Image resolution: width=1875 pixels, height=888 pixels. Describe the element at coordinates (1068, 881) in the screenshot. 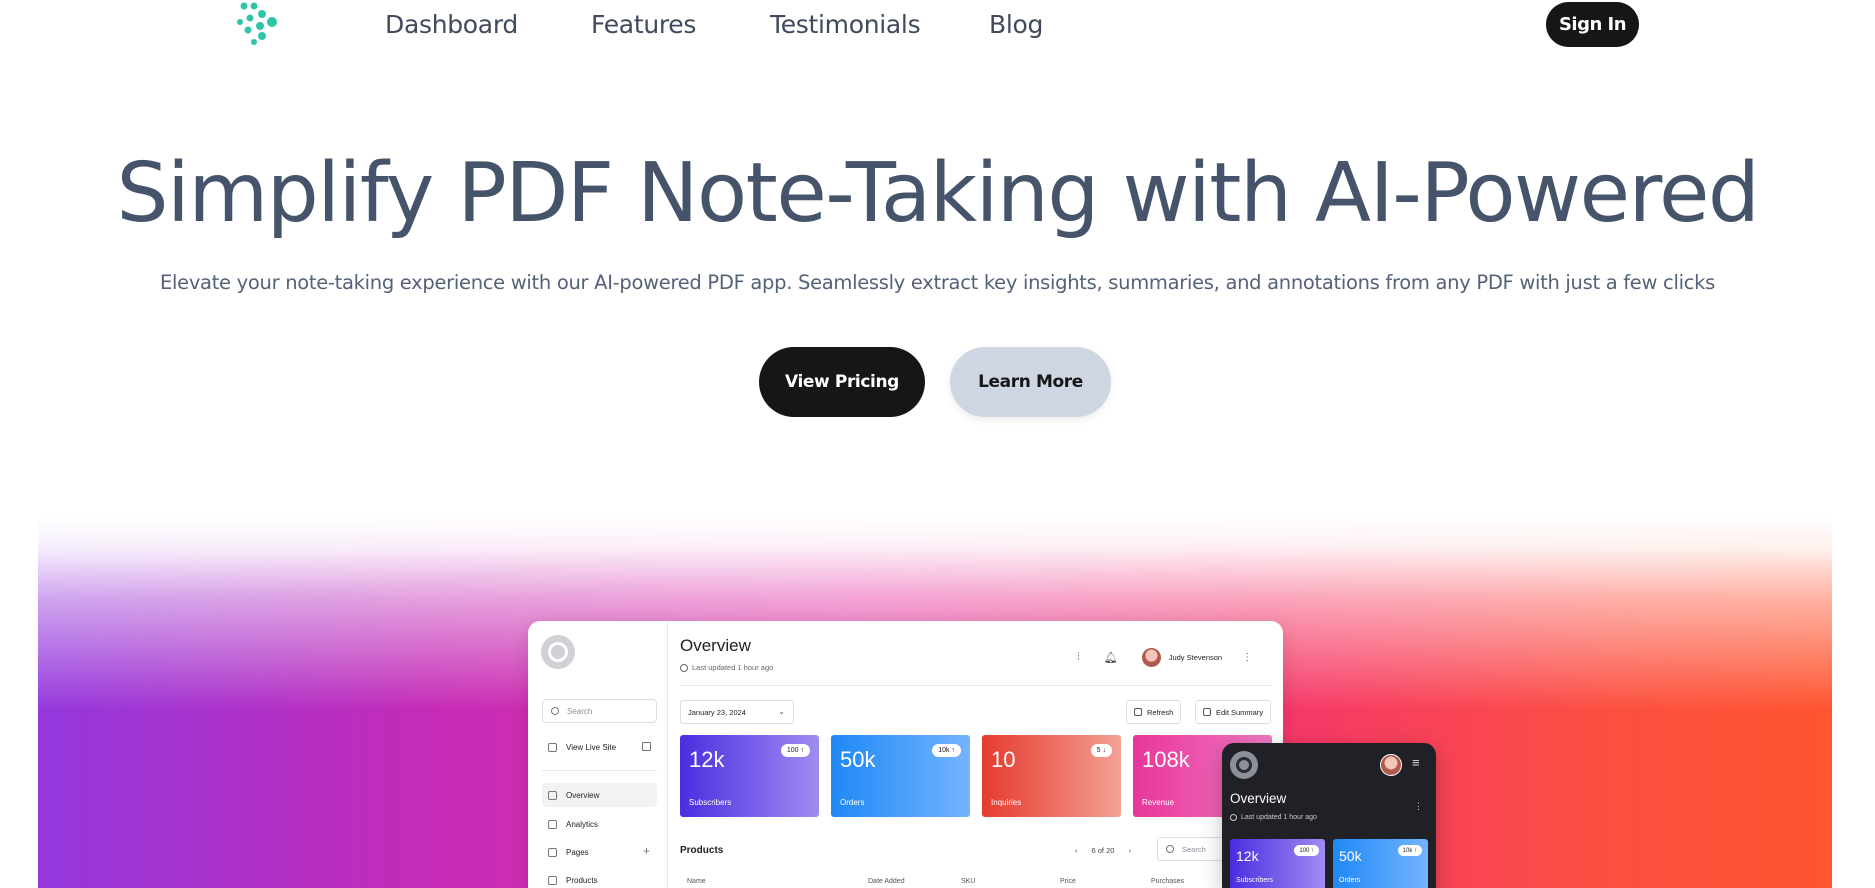

I see `column-header-price: Price` at that location.